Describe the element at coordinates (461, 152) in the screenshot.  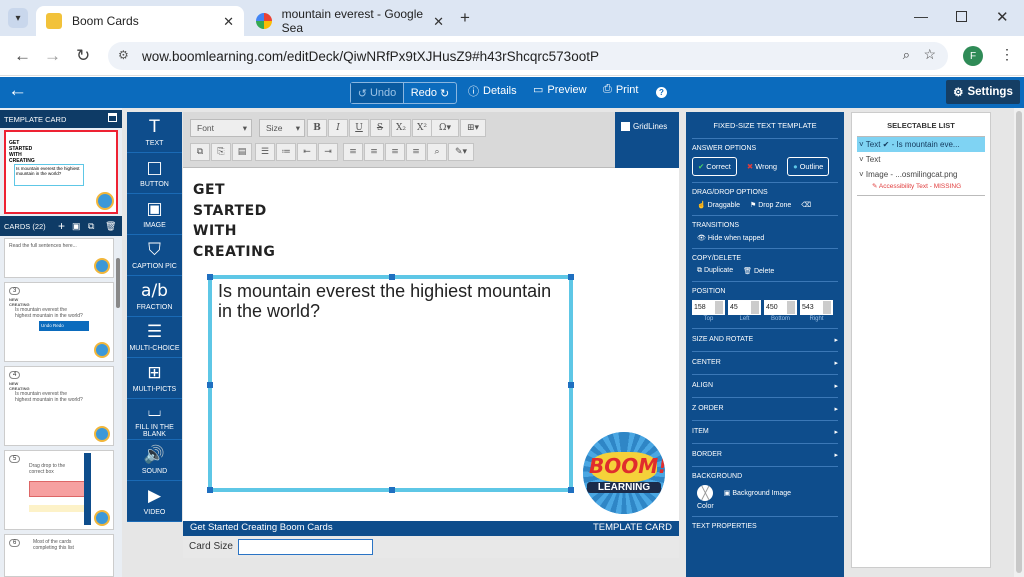
I see `highlight-icon: ✎▾` at that location.